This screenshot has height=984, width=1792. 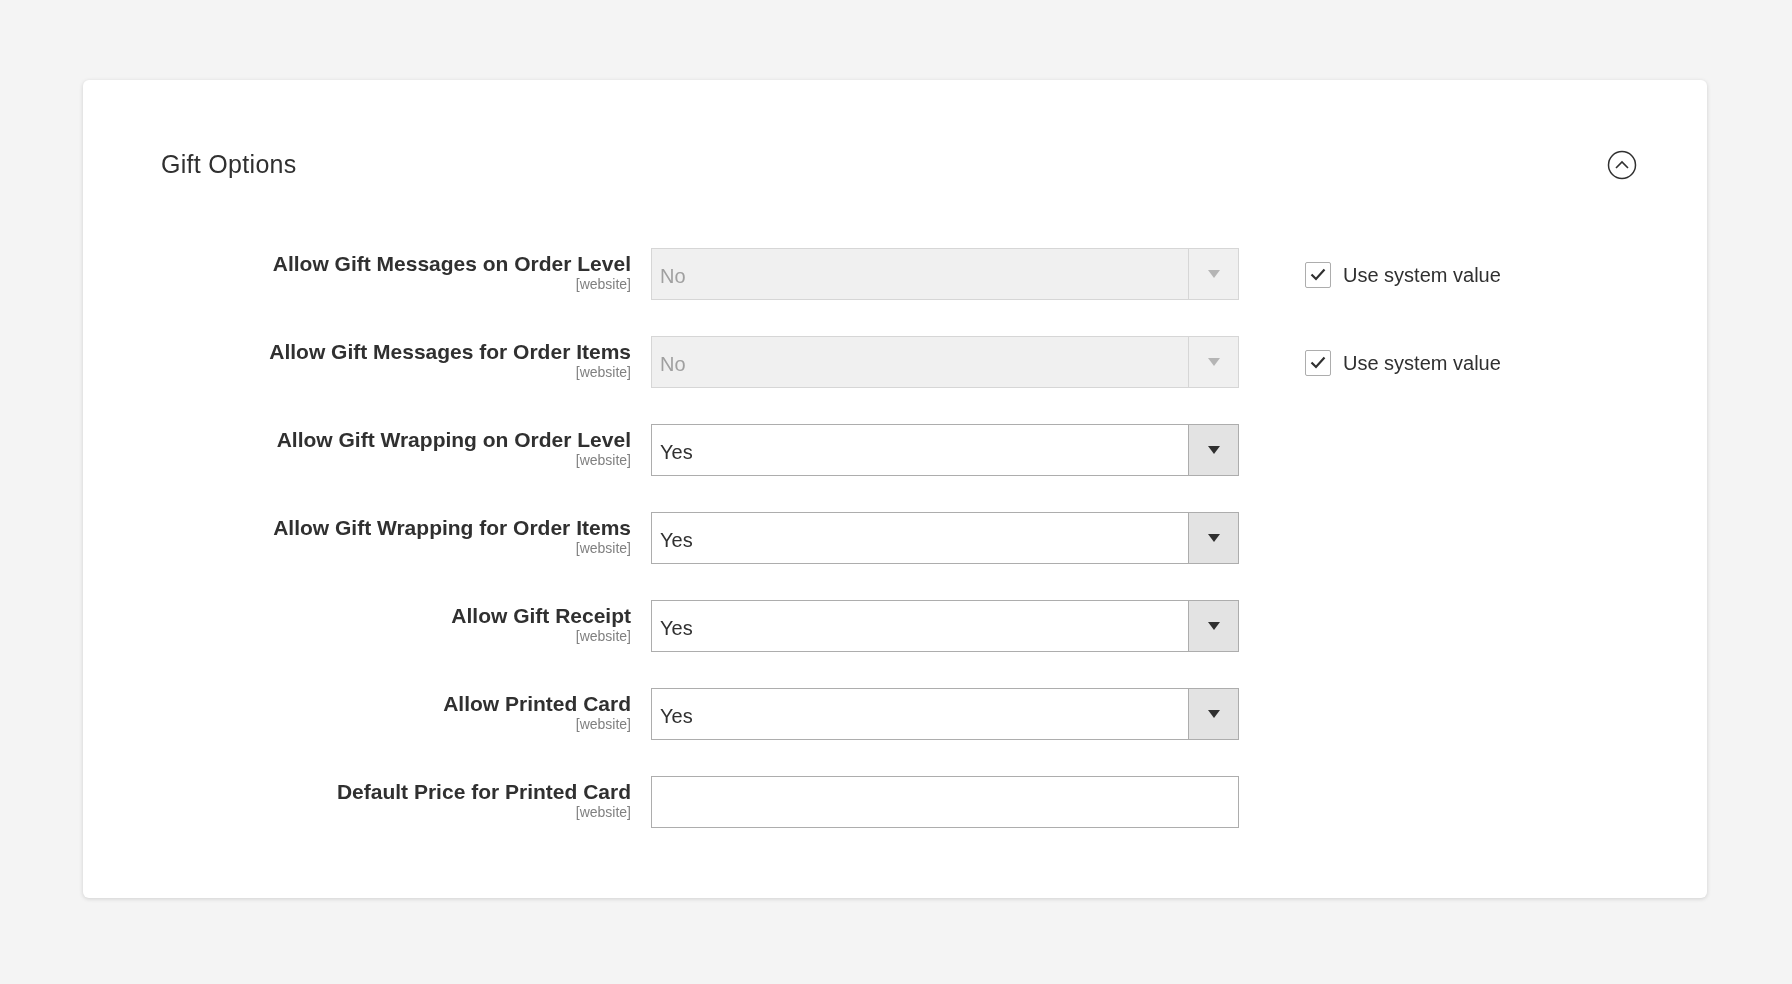 I want to click on field-label: Allow Gift Messages on Order Level, so click(x=451, y=263).